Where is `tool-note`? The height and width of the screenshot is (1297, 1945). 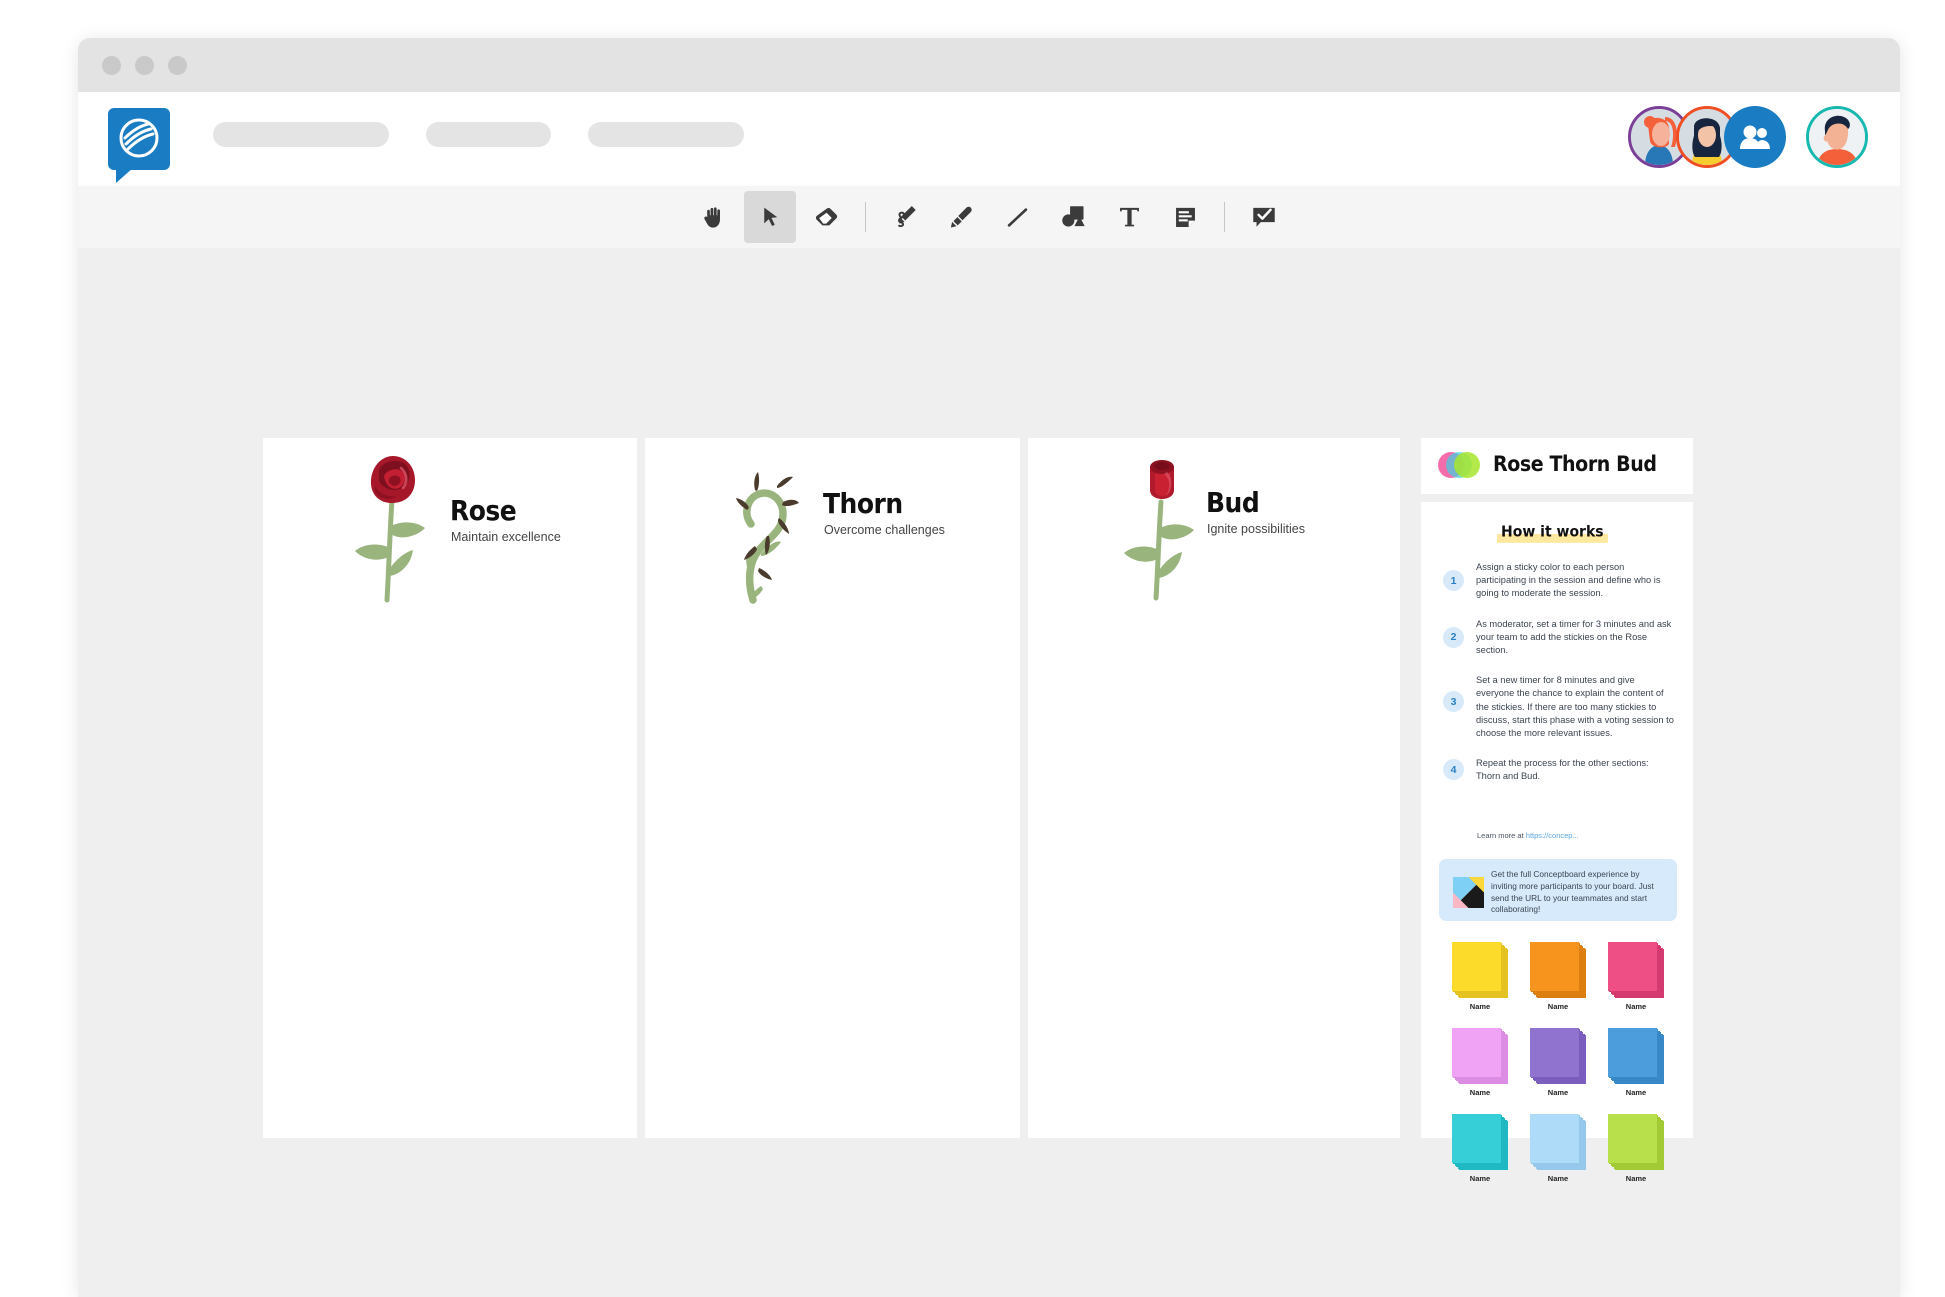
tool-note is located at coordinates (1185, 217).